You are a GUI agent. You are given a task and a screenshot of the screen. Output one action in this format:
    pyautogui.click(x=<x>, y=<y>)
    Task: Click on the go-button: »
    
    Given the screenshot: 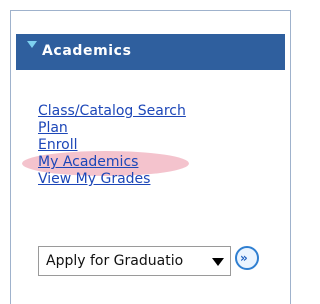 What is the action you would take?
    pyautogui.click(x=247, y=258)
    